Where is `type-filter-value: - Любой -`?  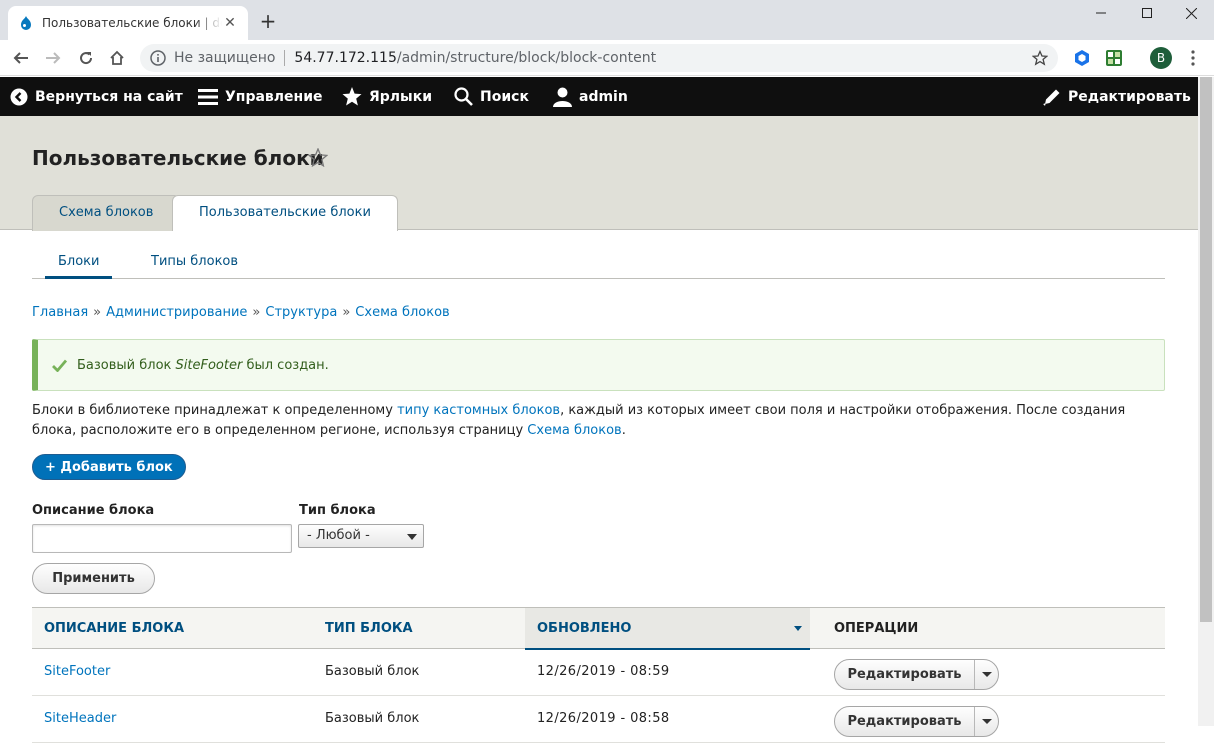 type-filter-value: - Любой - is located at coordinates (338, 535).